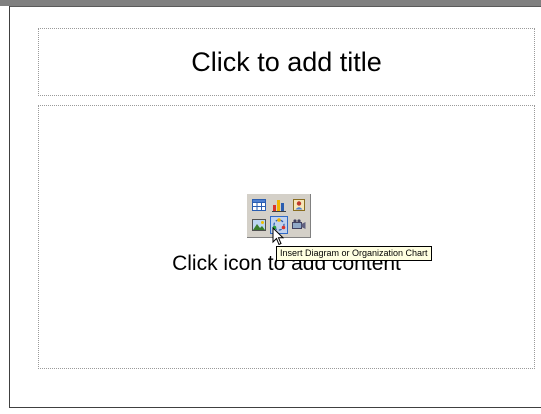  I want to click on insert-table-icon, so click(260, 206).